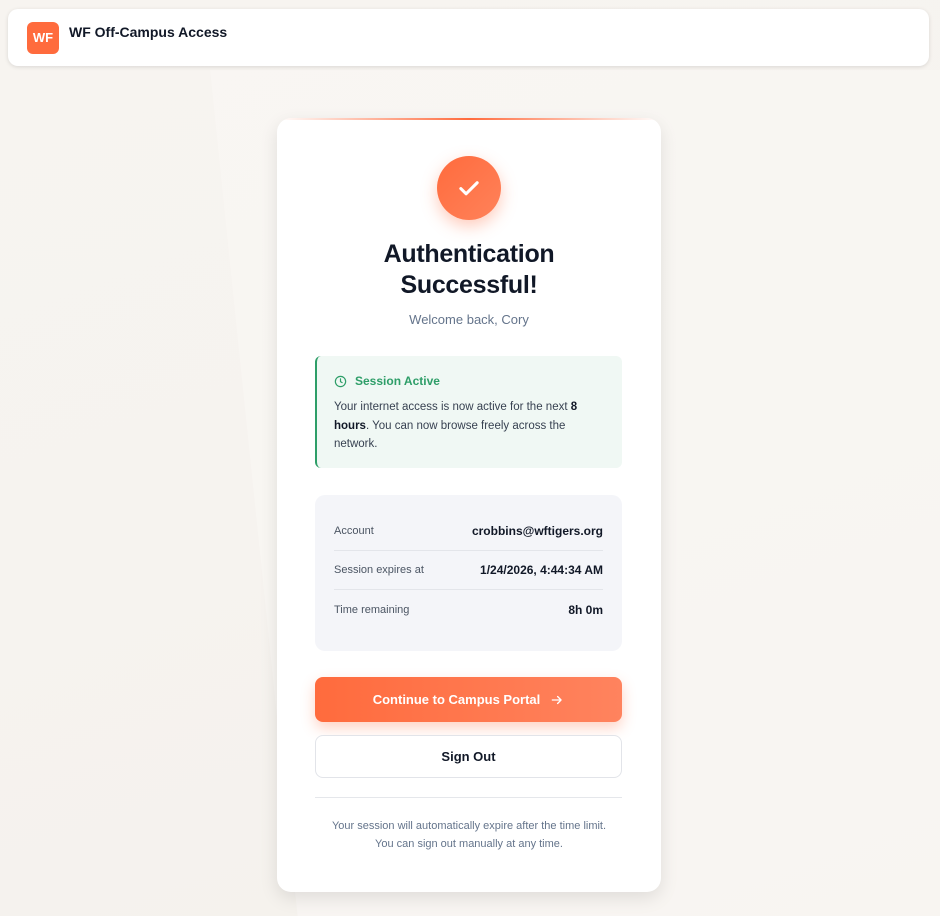 The height and width of the screenshot is (916, 940). What do you see at coordinates (456, 699) in the screenshot?
I see `continue-button-label: Continue to Campus Portal` at bounding box center [456, 699].